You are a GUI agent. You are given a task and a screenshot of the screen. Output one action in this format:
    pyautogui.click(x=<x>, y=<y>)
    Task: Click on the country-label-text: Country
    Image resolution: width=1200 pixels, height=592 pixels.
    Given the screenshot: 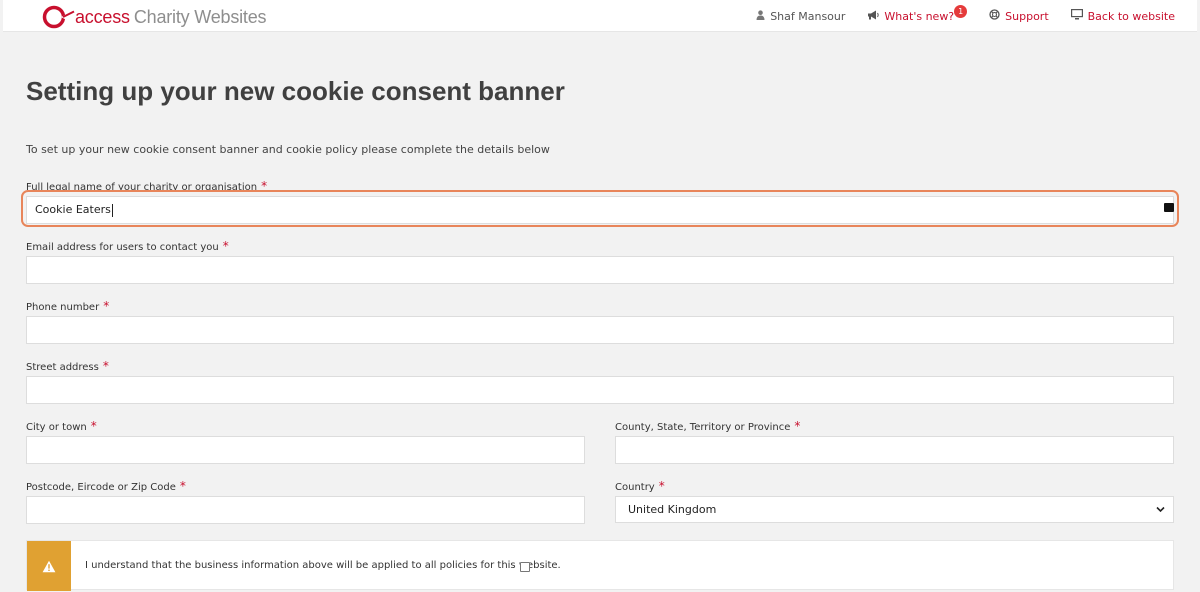 What is the action you would take?
    pyautogui.click(x=635, y=487)
    